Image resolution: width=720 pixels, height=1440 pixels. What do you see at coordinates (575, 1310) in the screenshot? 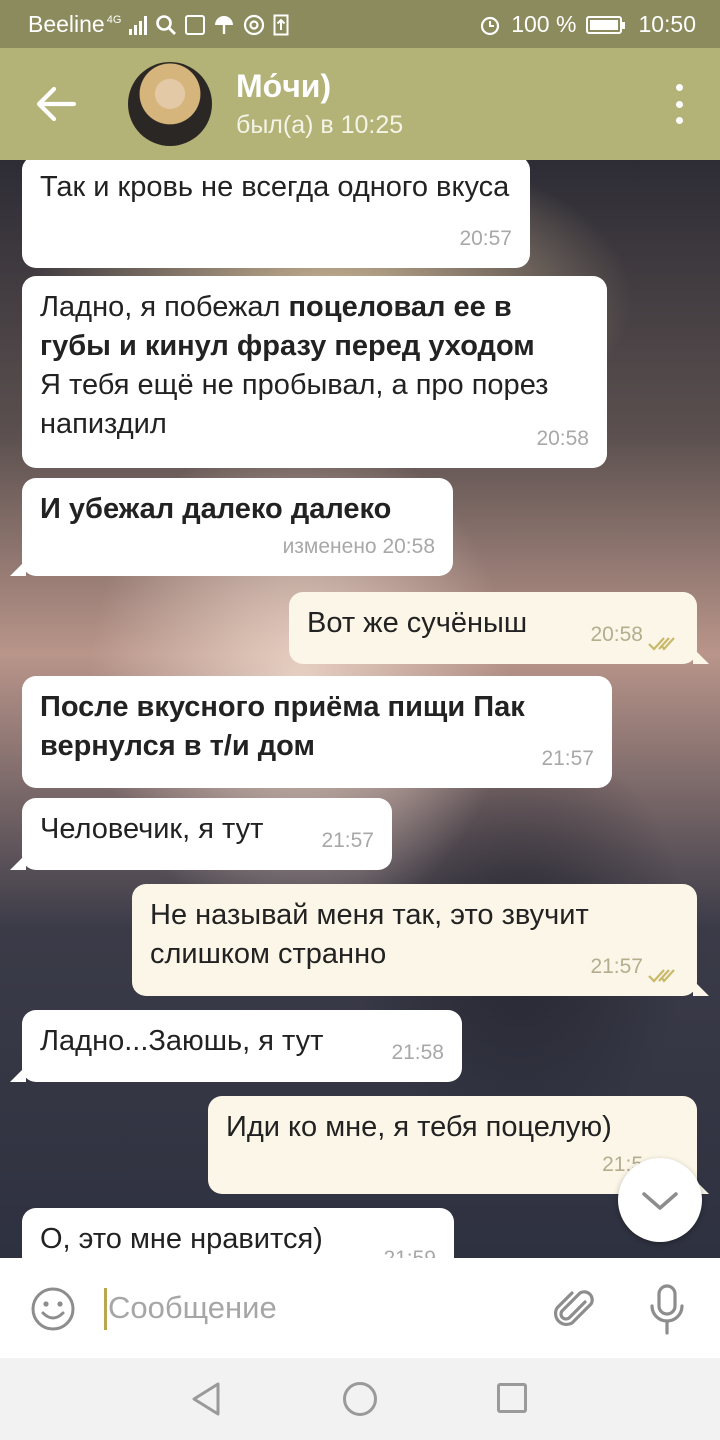
I see `attach-icon` at bounding box center [575, 1310].